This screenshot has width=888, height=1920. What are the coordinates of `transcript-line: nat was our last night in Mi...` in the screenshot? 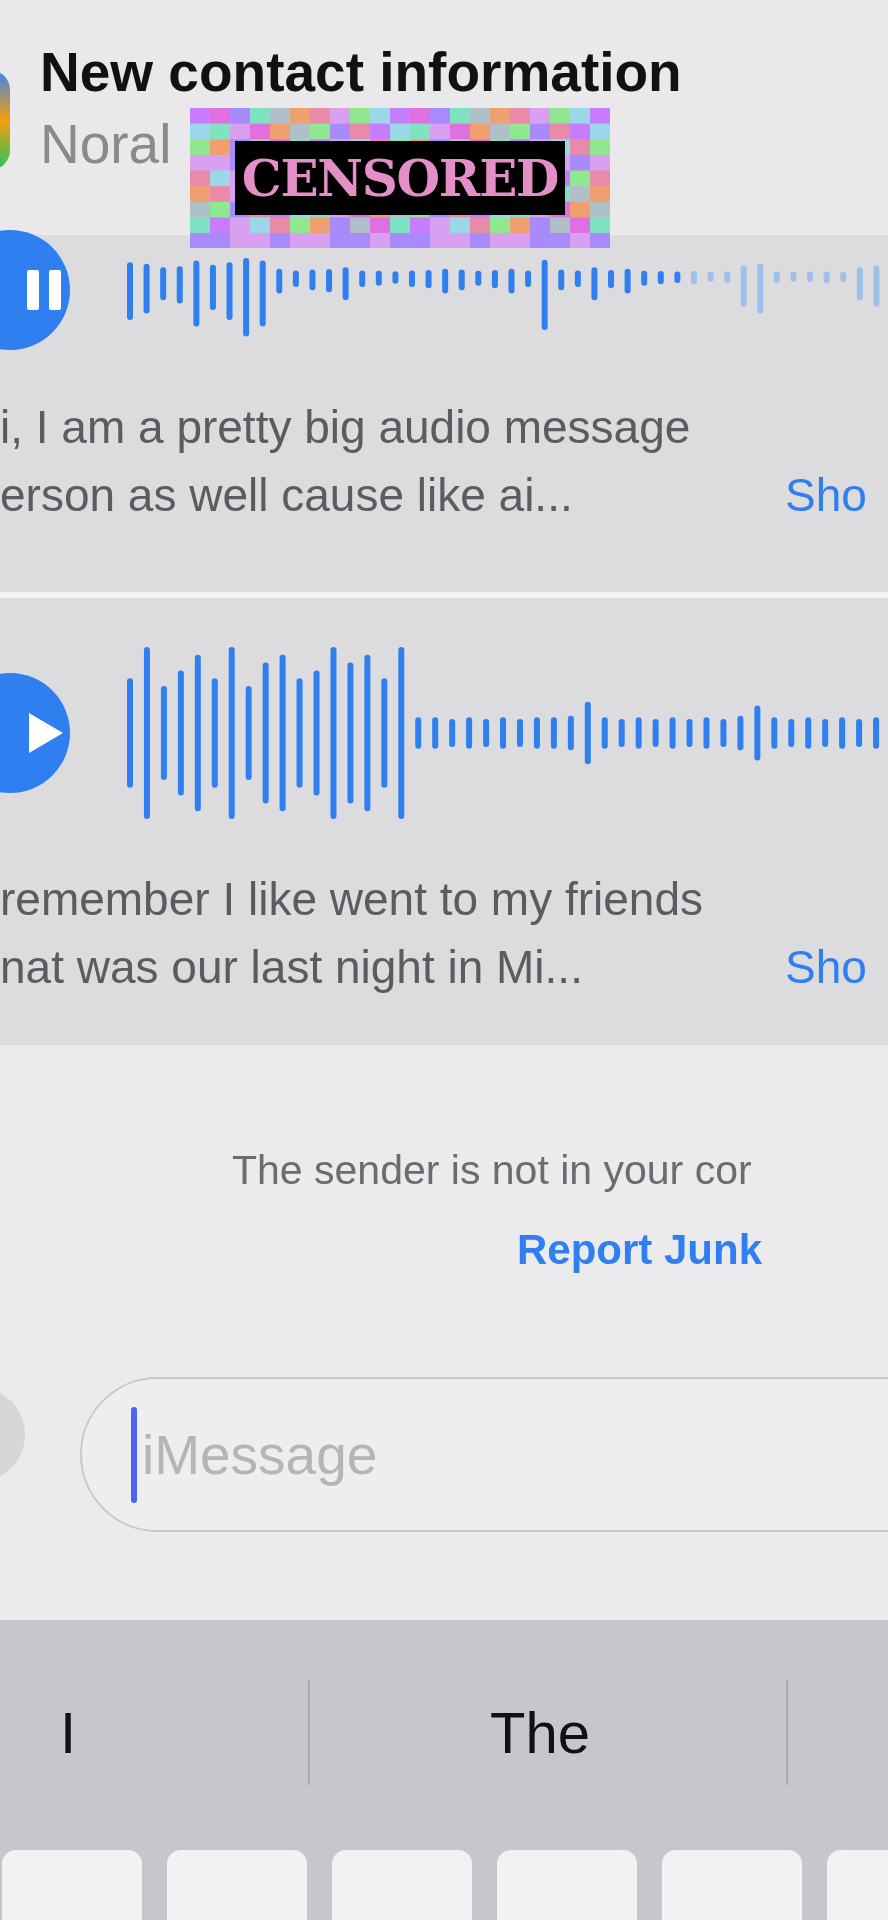 It's located at (291, 967).